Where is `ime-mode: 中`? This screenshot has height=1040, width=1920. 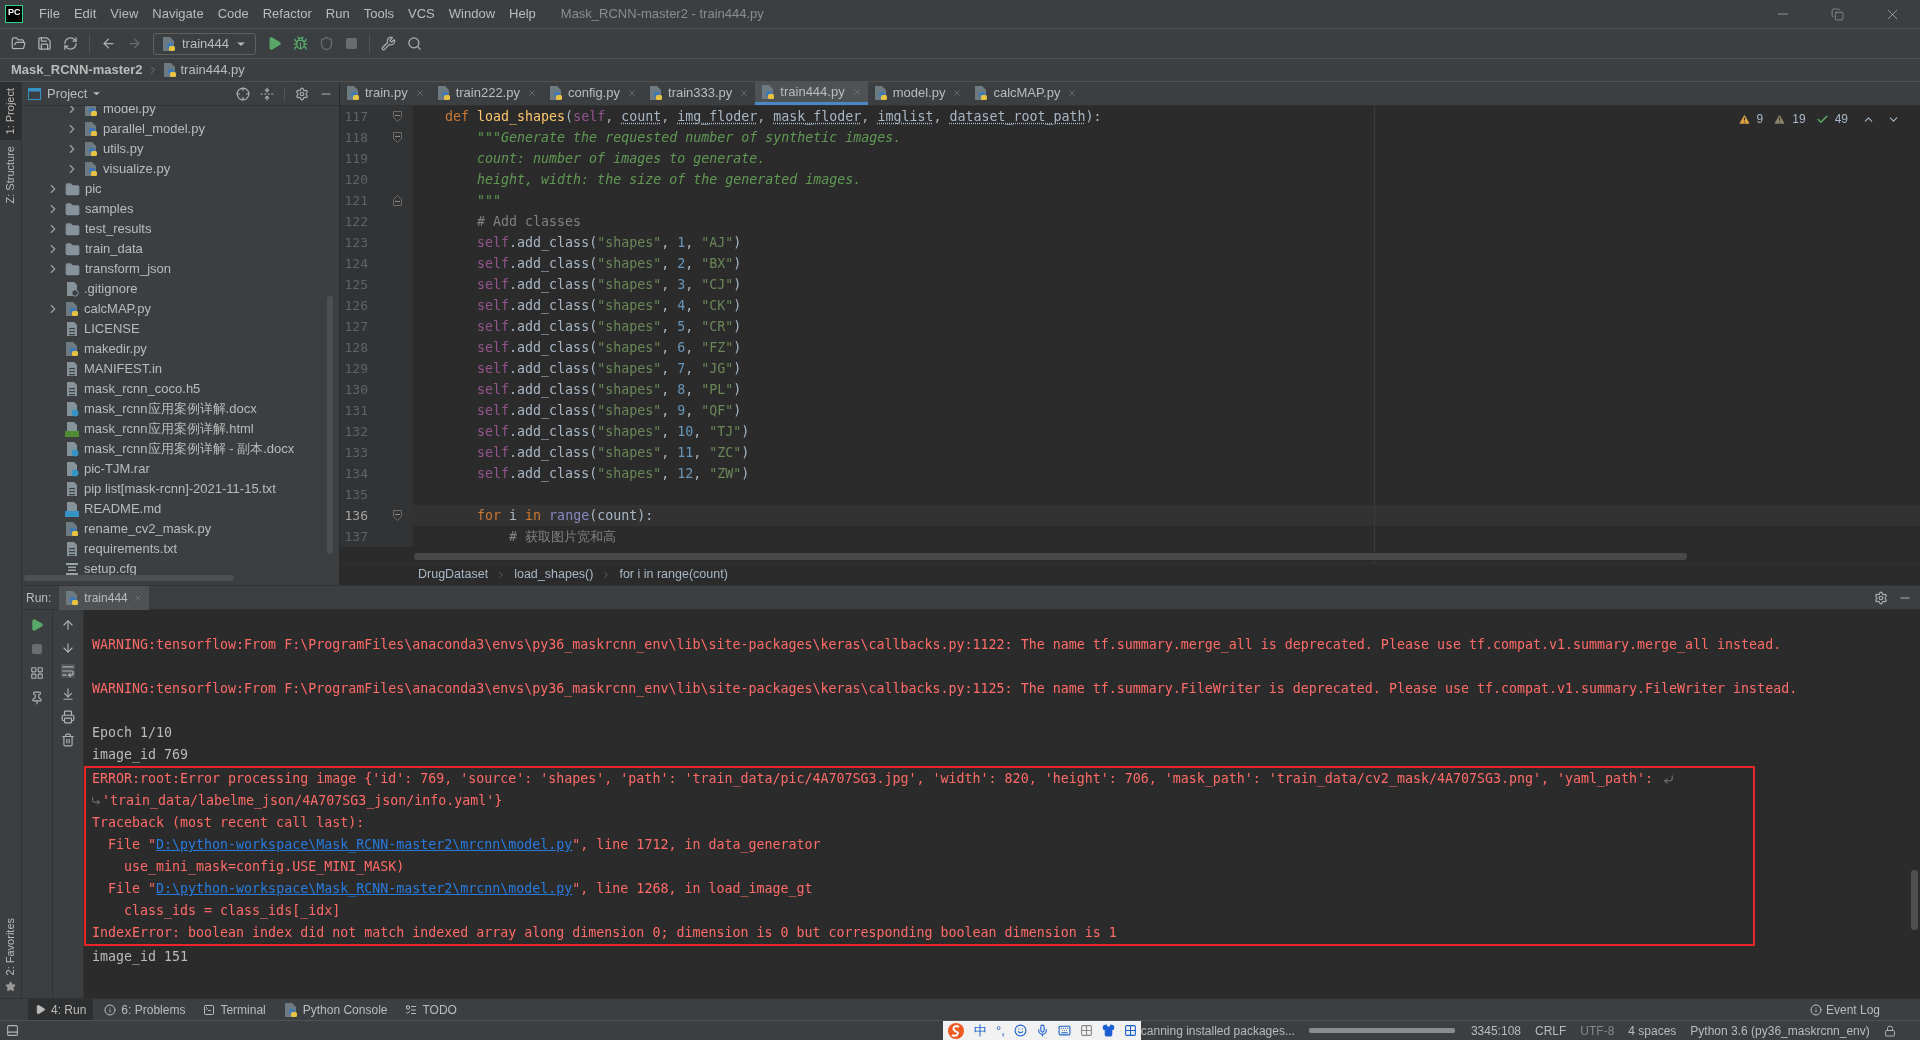
ime-mode: 中 is located at coordinates (980, 1030).